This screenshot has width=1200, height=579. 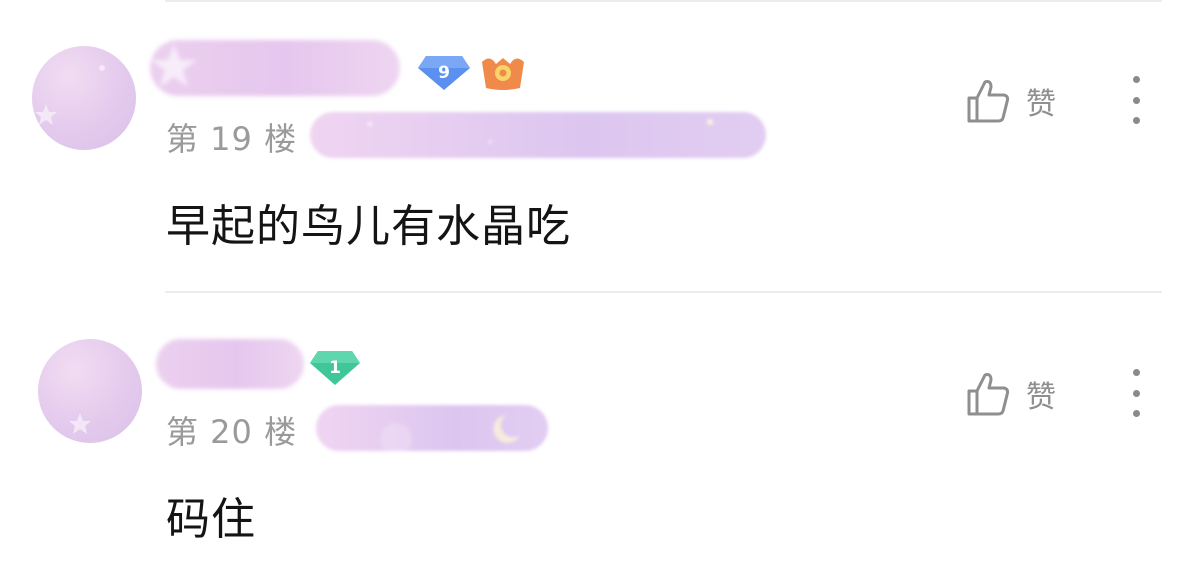 What do you see at coordinates (232, 139) in the screenshot?
I see `floor-number: 第 19 楼` at bounding box center [232, 139].